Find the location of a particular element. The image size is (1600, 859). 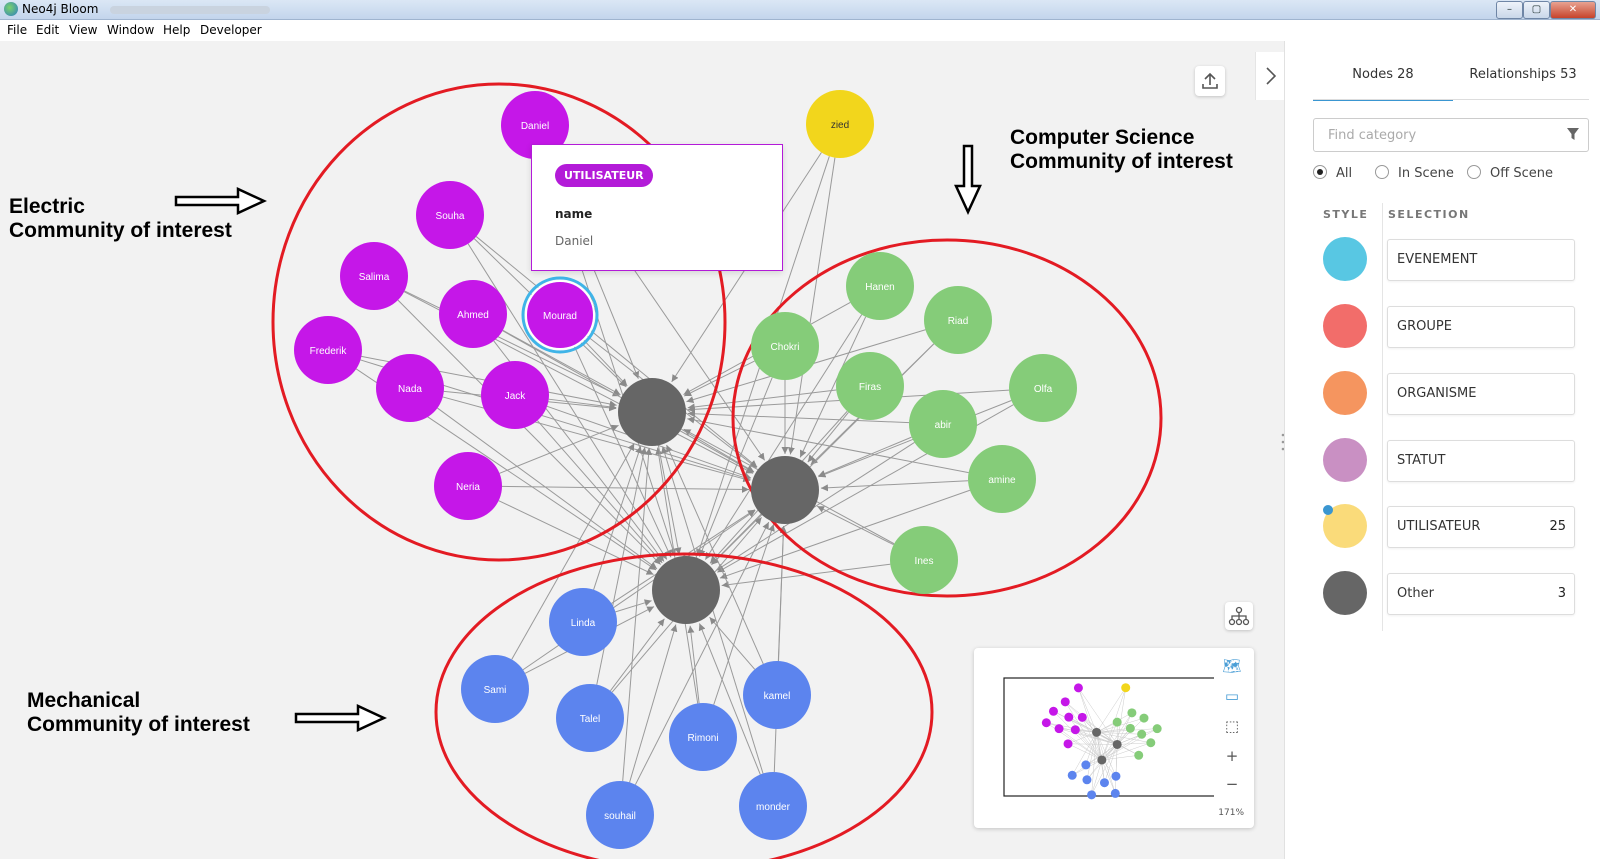

graph-node-monder: monder is located at coordinates (773, 806).